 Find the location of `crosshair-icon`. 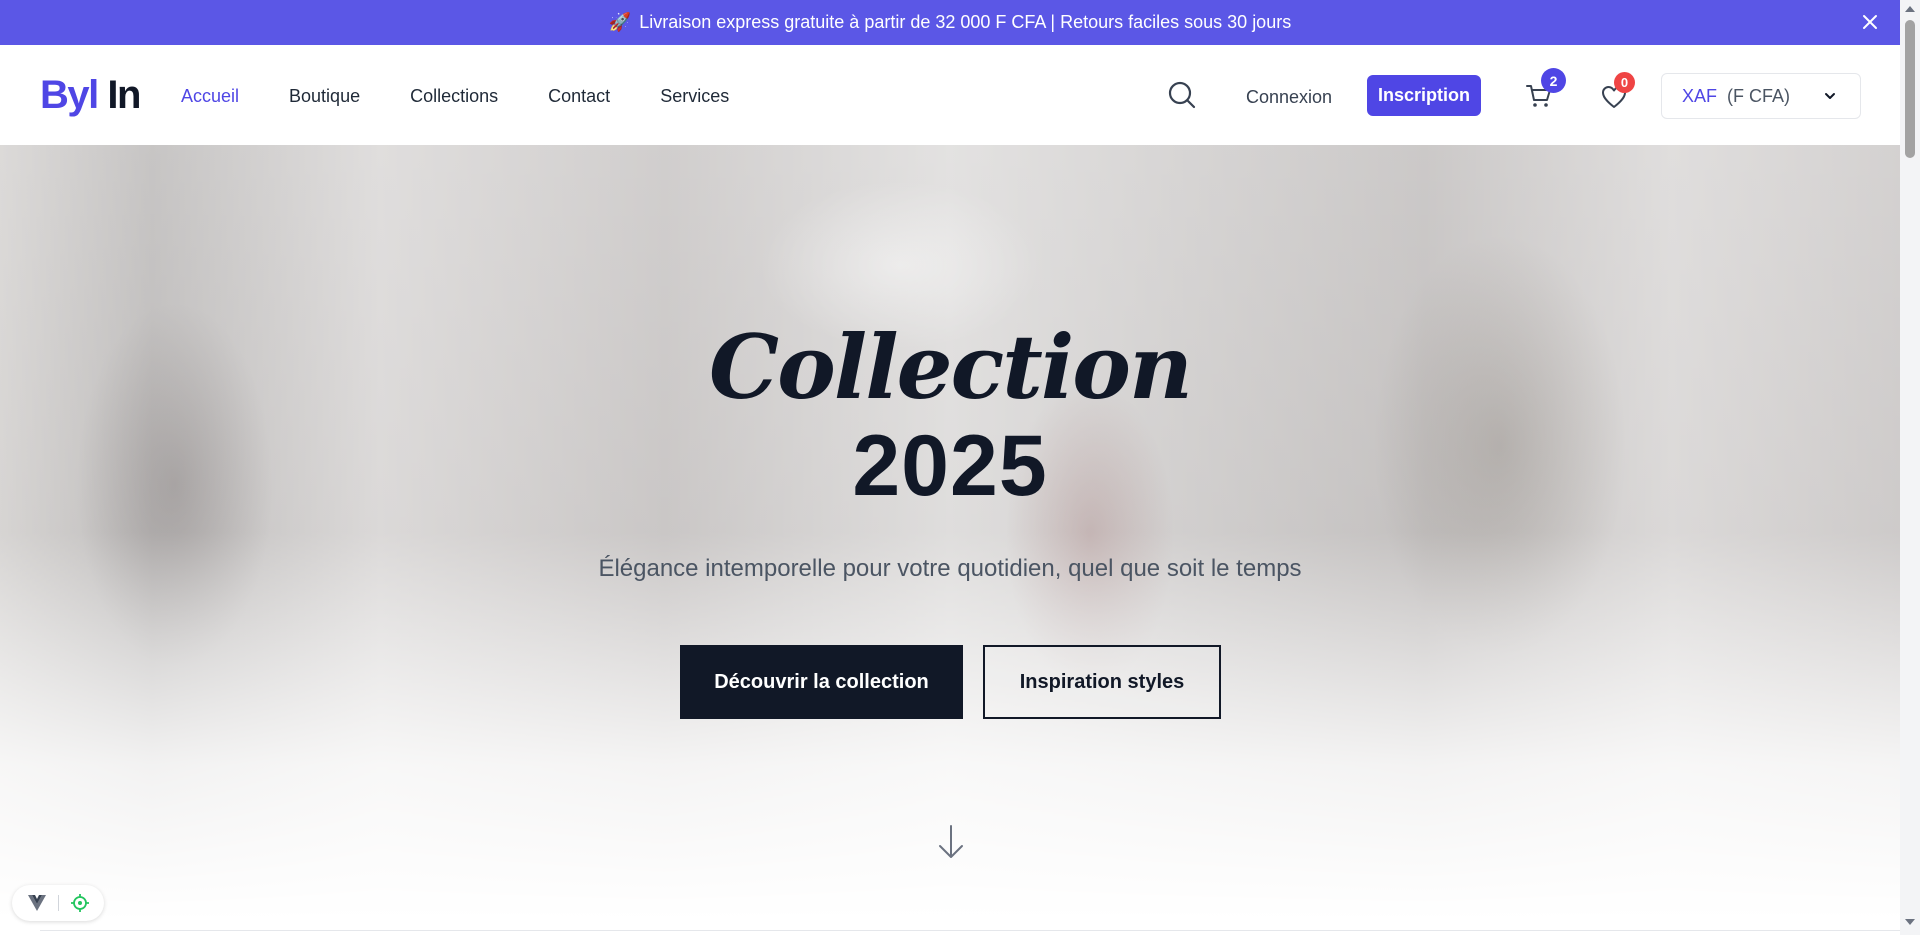

crosshair-icon is located at coordinates (80, 903).